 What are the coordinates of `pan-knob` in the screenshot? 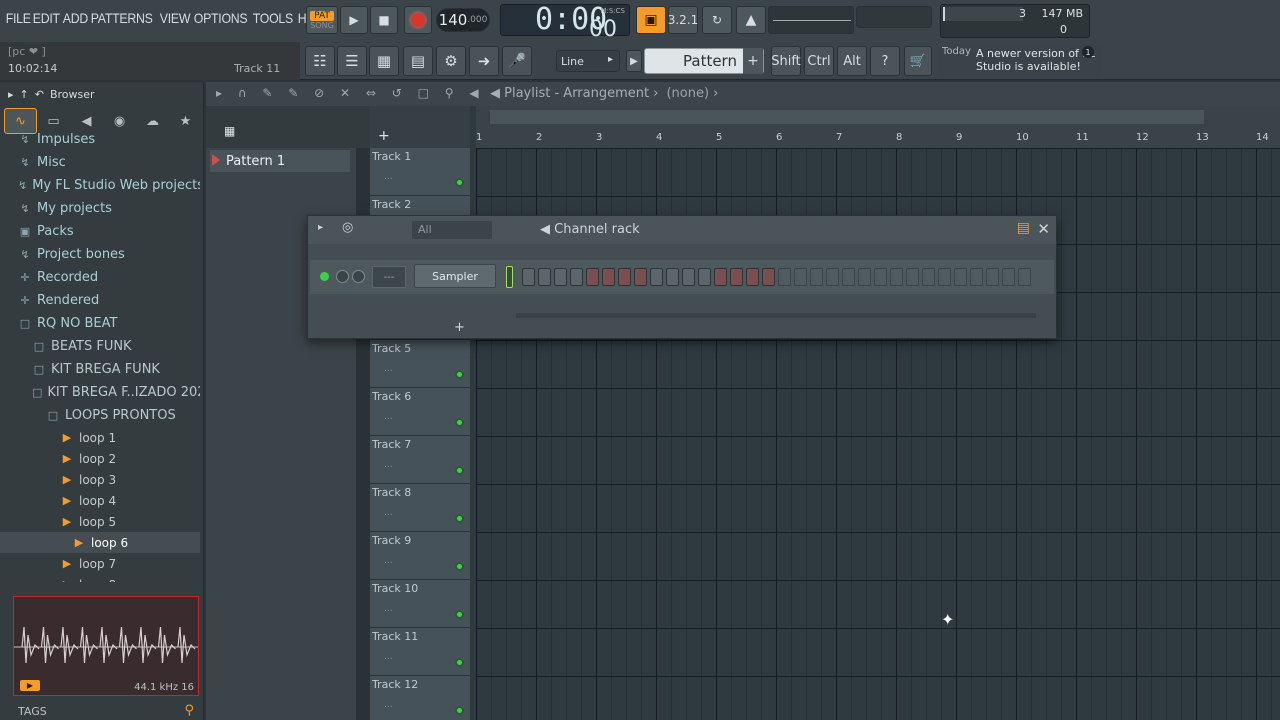 It's located at (358, 276).